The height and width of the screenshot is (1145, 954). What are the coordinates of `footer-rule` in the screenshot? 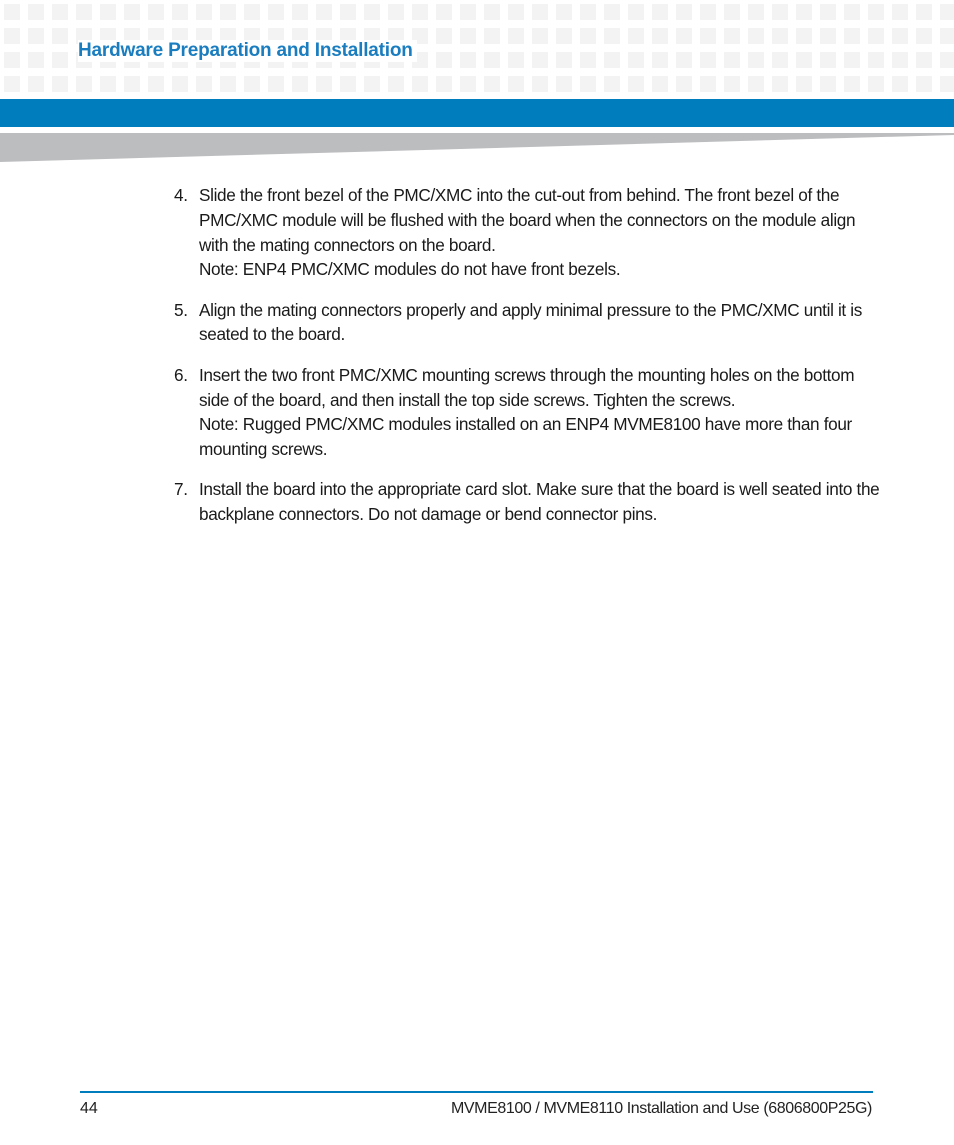 It's located at (476, 1092).